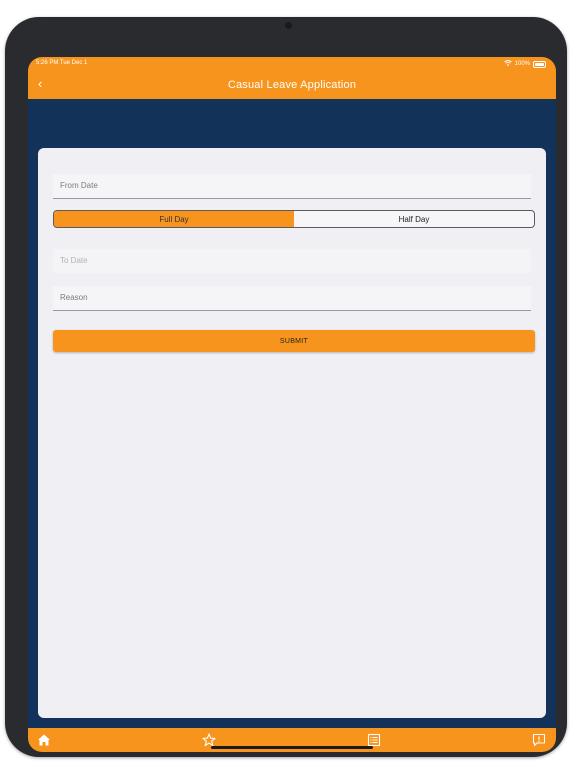  I want to click on battery-icon, so click(539, 64).